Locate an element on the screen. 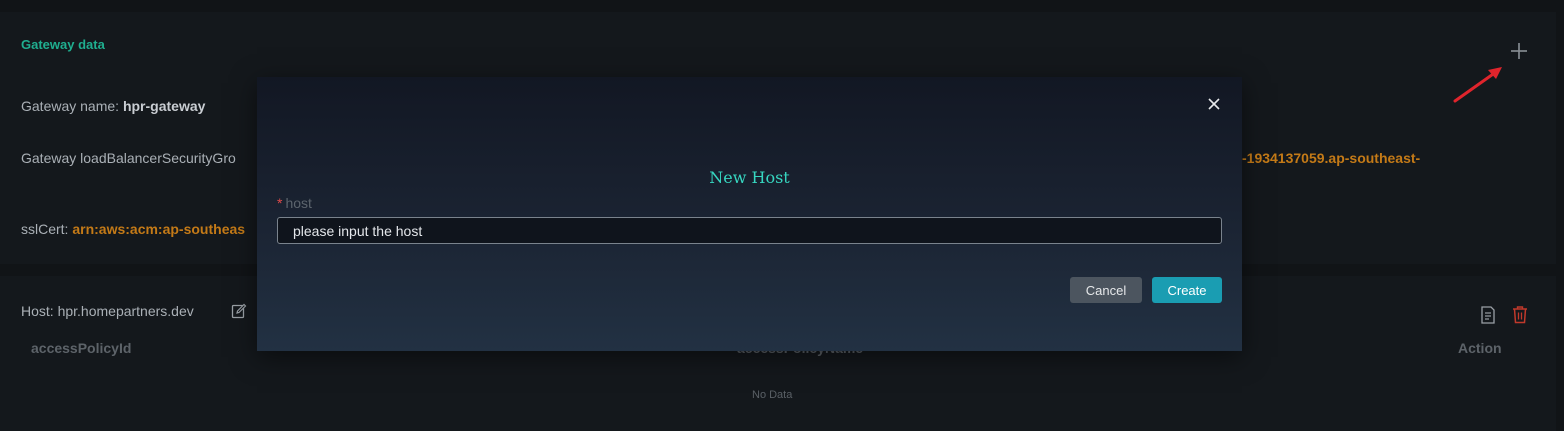 The width and height of the screenshot is (1564, 431). modal-title: New Host is located at coordinates (749, 177).